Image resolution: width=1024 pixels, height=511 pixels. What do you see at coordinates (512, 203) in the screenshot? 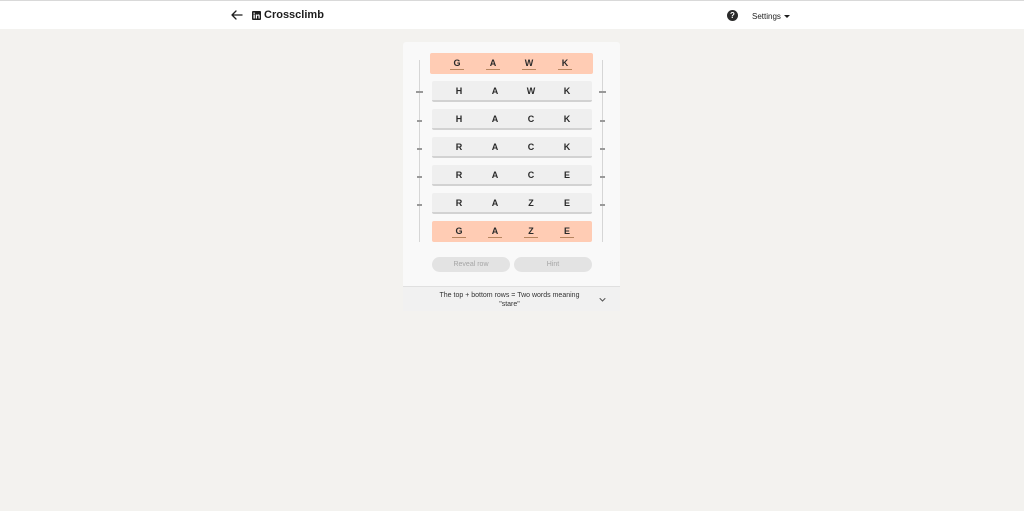
I see `word-row: RAZE` at bounding box center [512, 203].